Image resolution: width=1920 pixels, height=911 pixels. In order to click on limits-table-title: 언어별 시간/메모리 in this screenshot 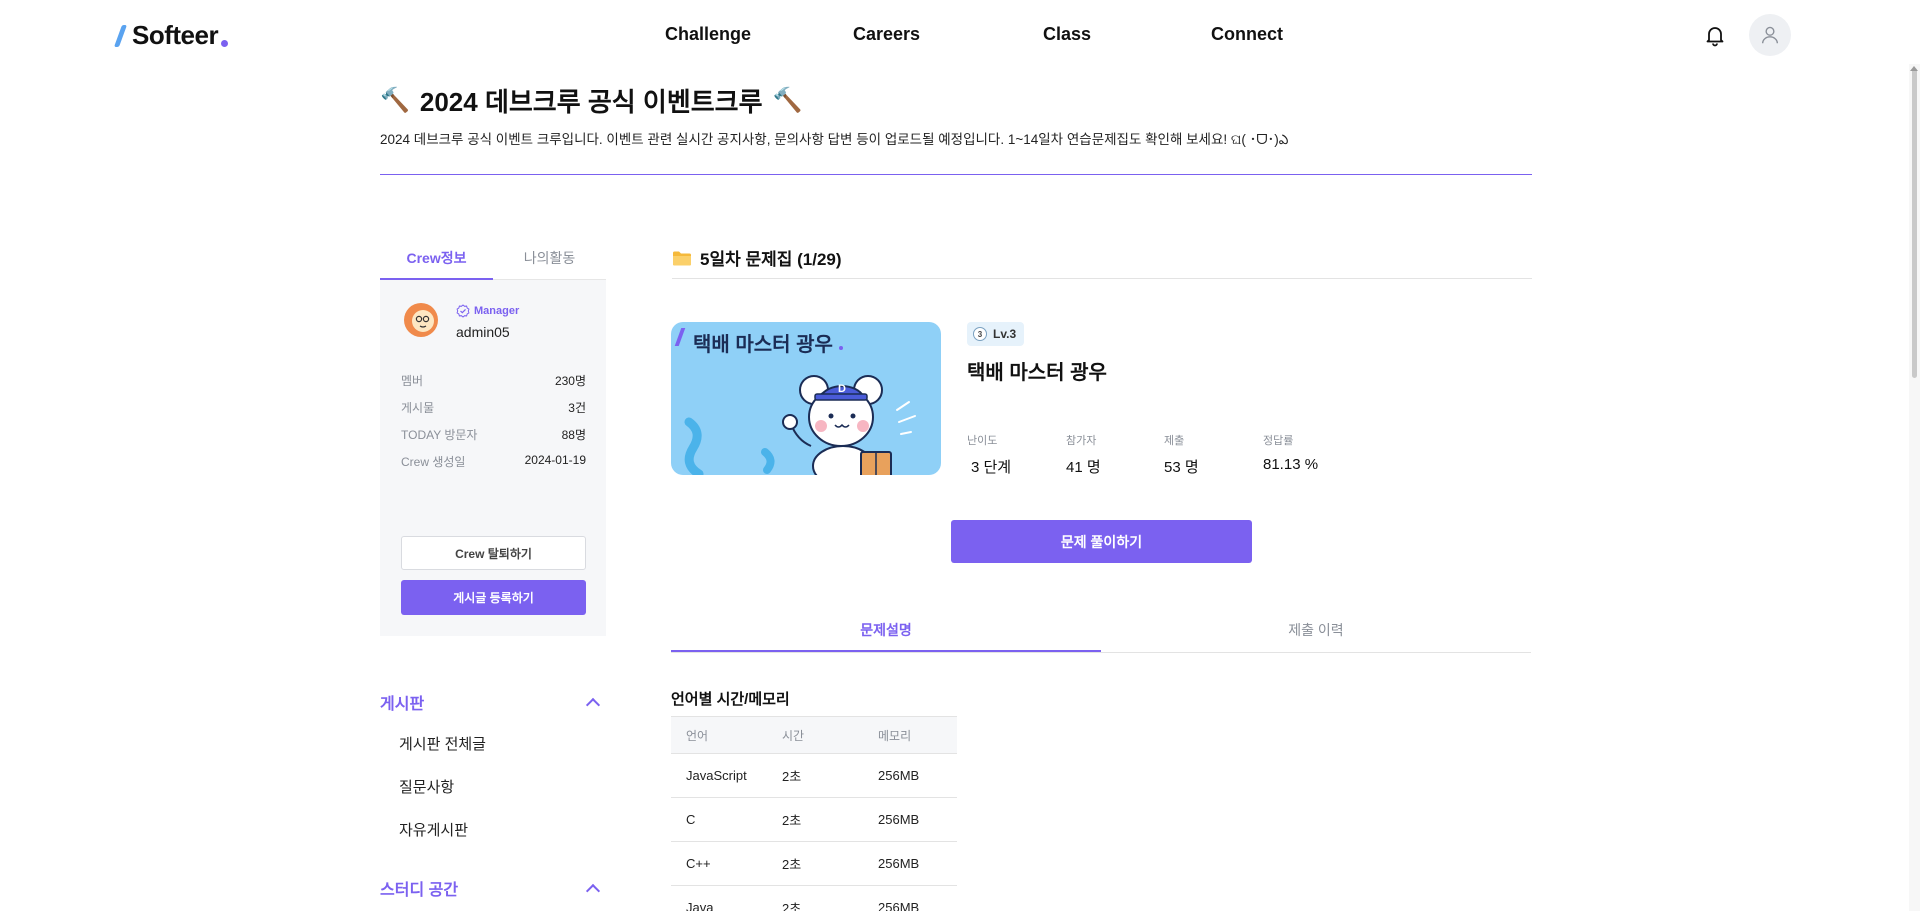, I will do `click(730, 699)`.